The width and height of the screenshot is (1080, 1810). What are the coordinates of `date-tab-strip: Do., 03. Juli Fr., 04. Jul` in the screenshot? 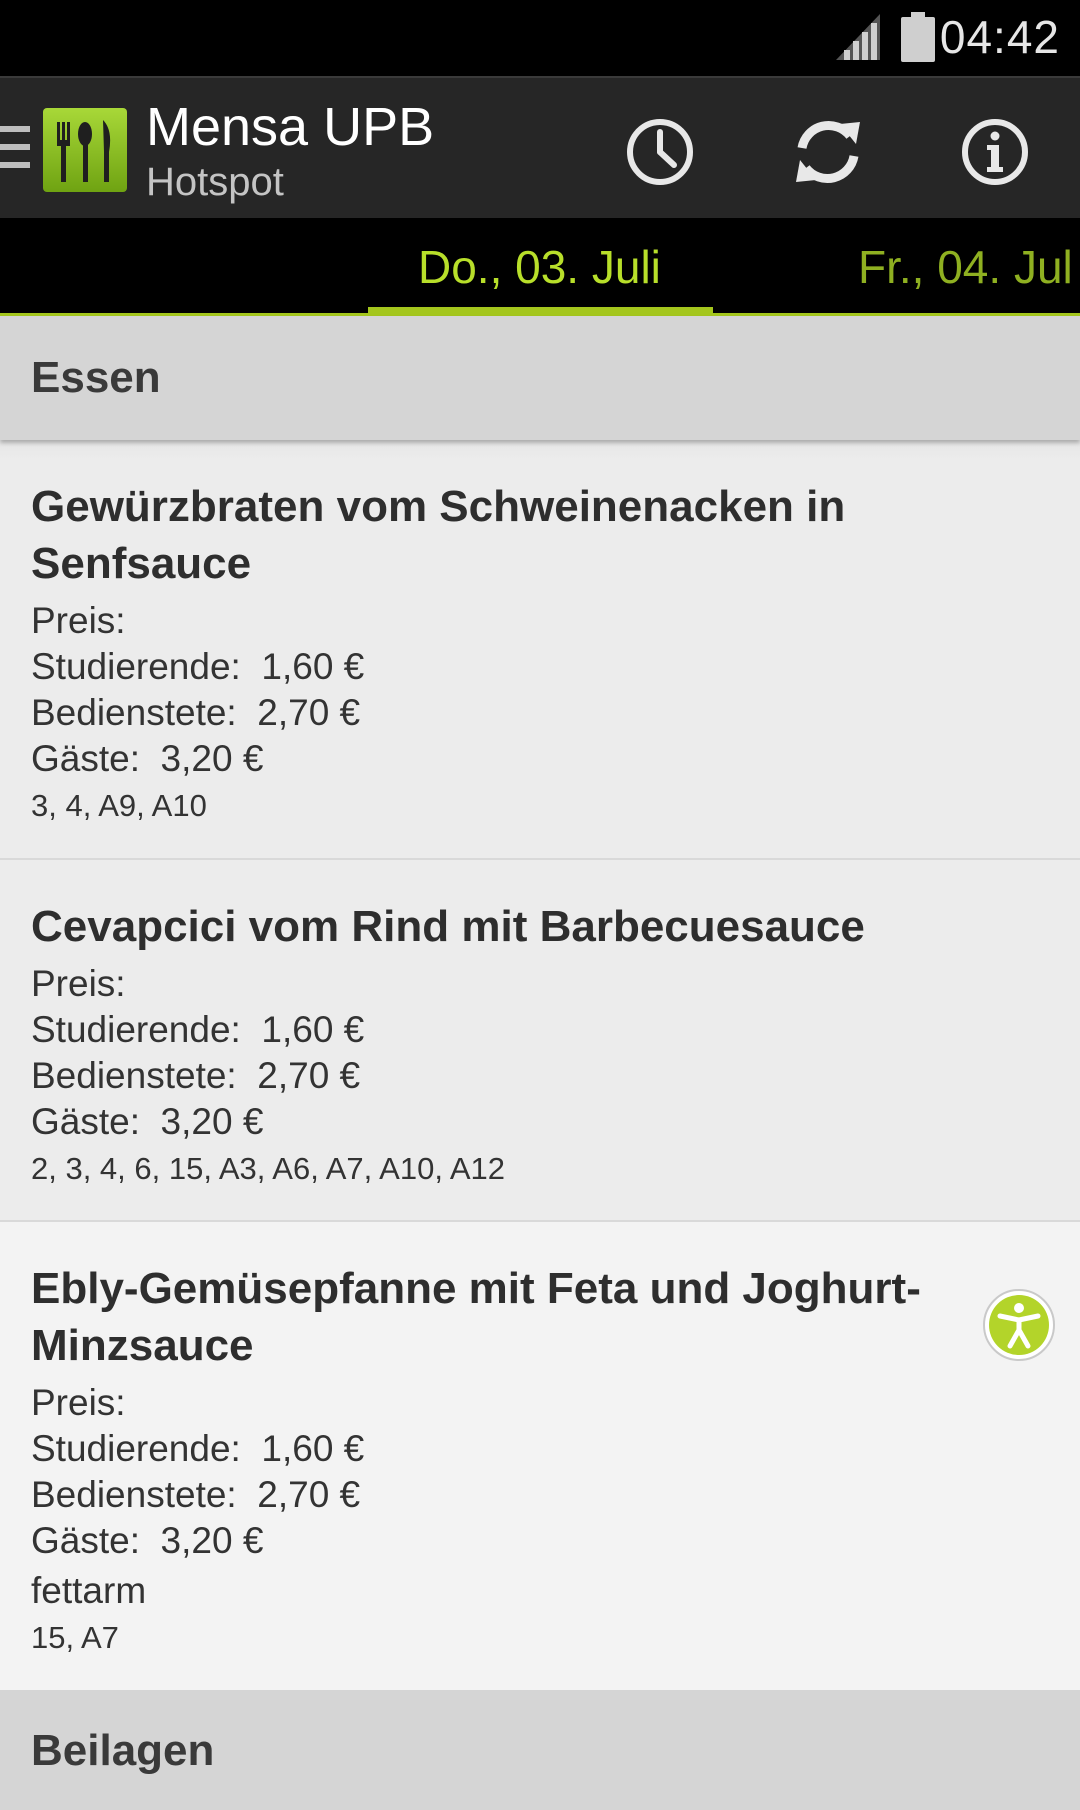 It's located at (540, 267).